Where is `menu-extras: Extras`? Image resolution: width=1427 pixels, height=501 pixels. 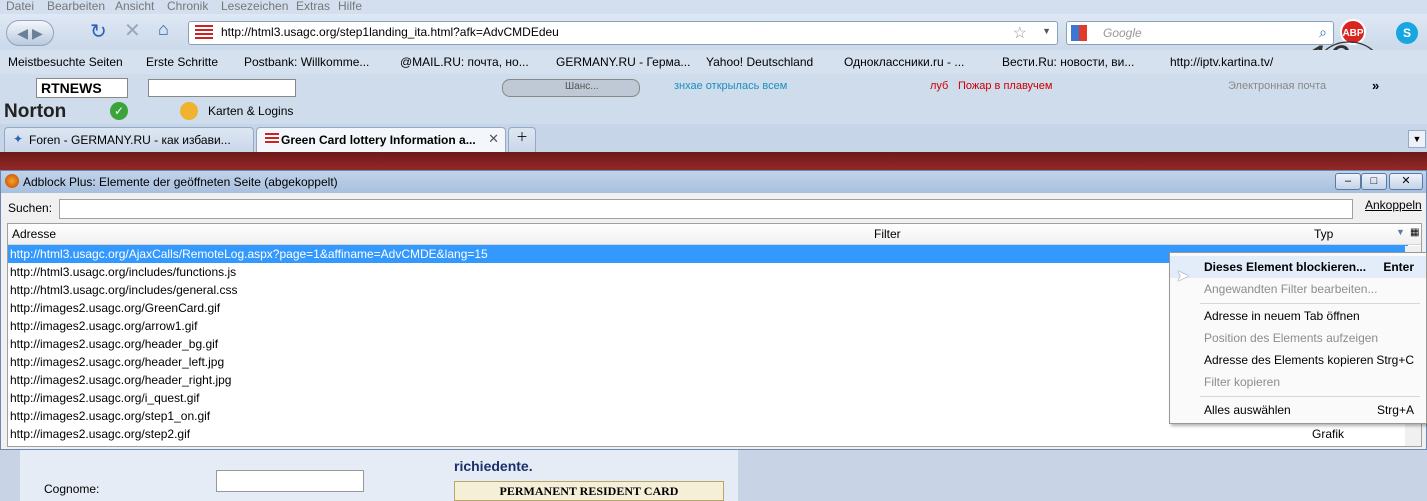
menu-extras: Extras is located at coordinates (313, 6).